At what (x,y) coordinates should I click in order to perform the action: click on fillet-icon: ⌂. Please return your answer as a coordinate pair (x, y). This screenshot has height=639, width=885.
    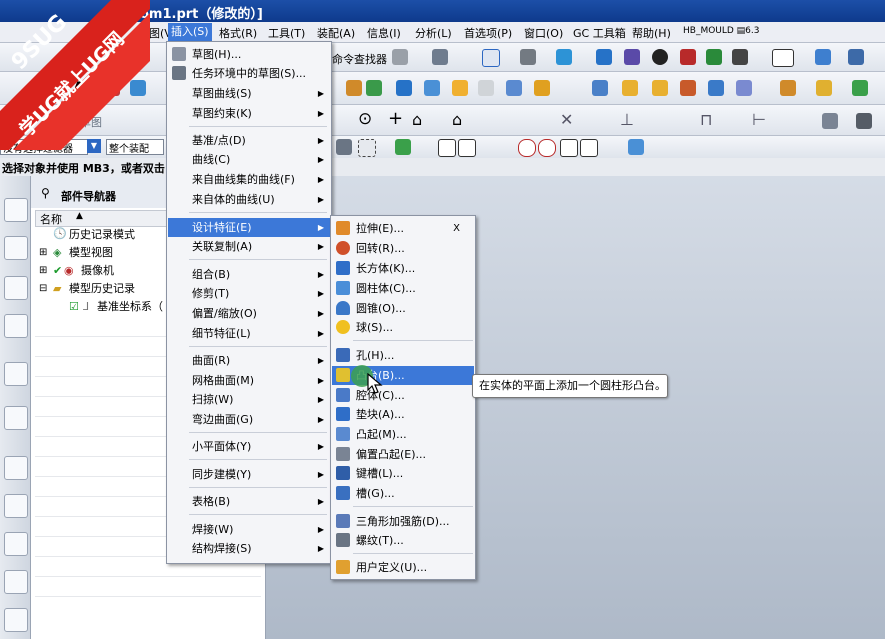
    Looking at the image, I should click on (457, 119).